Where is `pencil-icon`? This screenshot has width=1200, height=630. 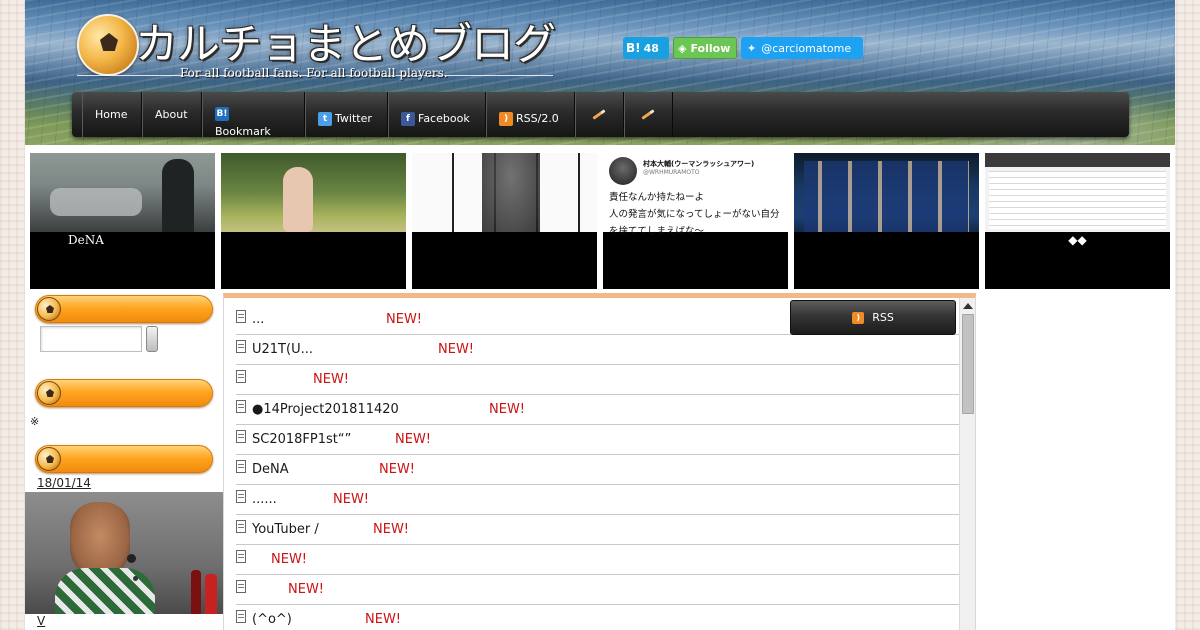
pencil-icon is located at coordinates (648, 114).